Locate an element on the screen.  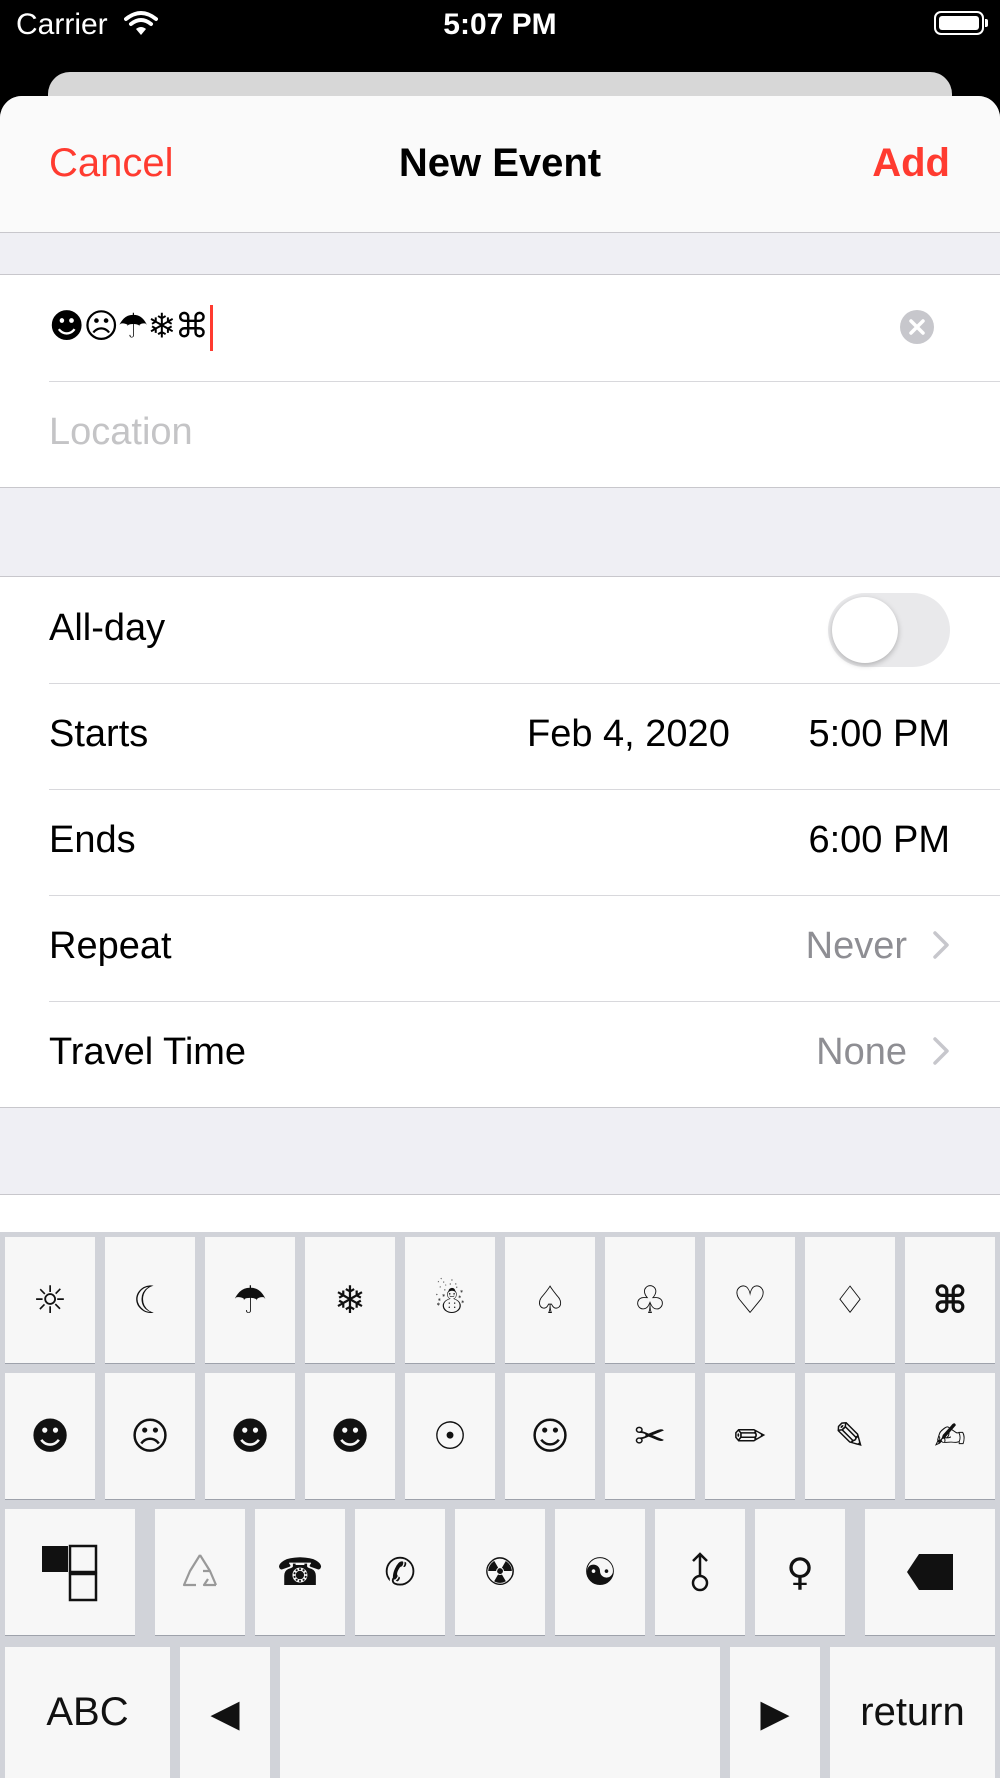
key-pencil: ✏ is located at coordinates (750, 1436).